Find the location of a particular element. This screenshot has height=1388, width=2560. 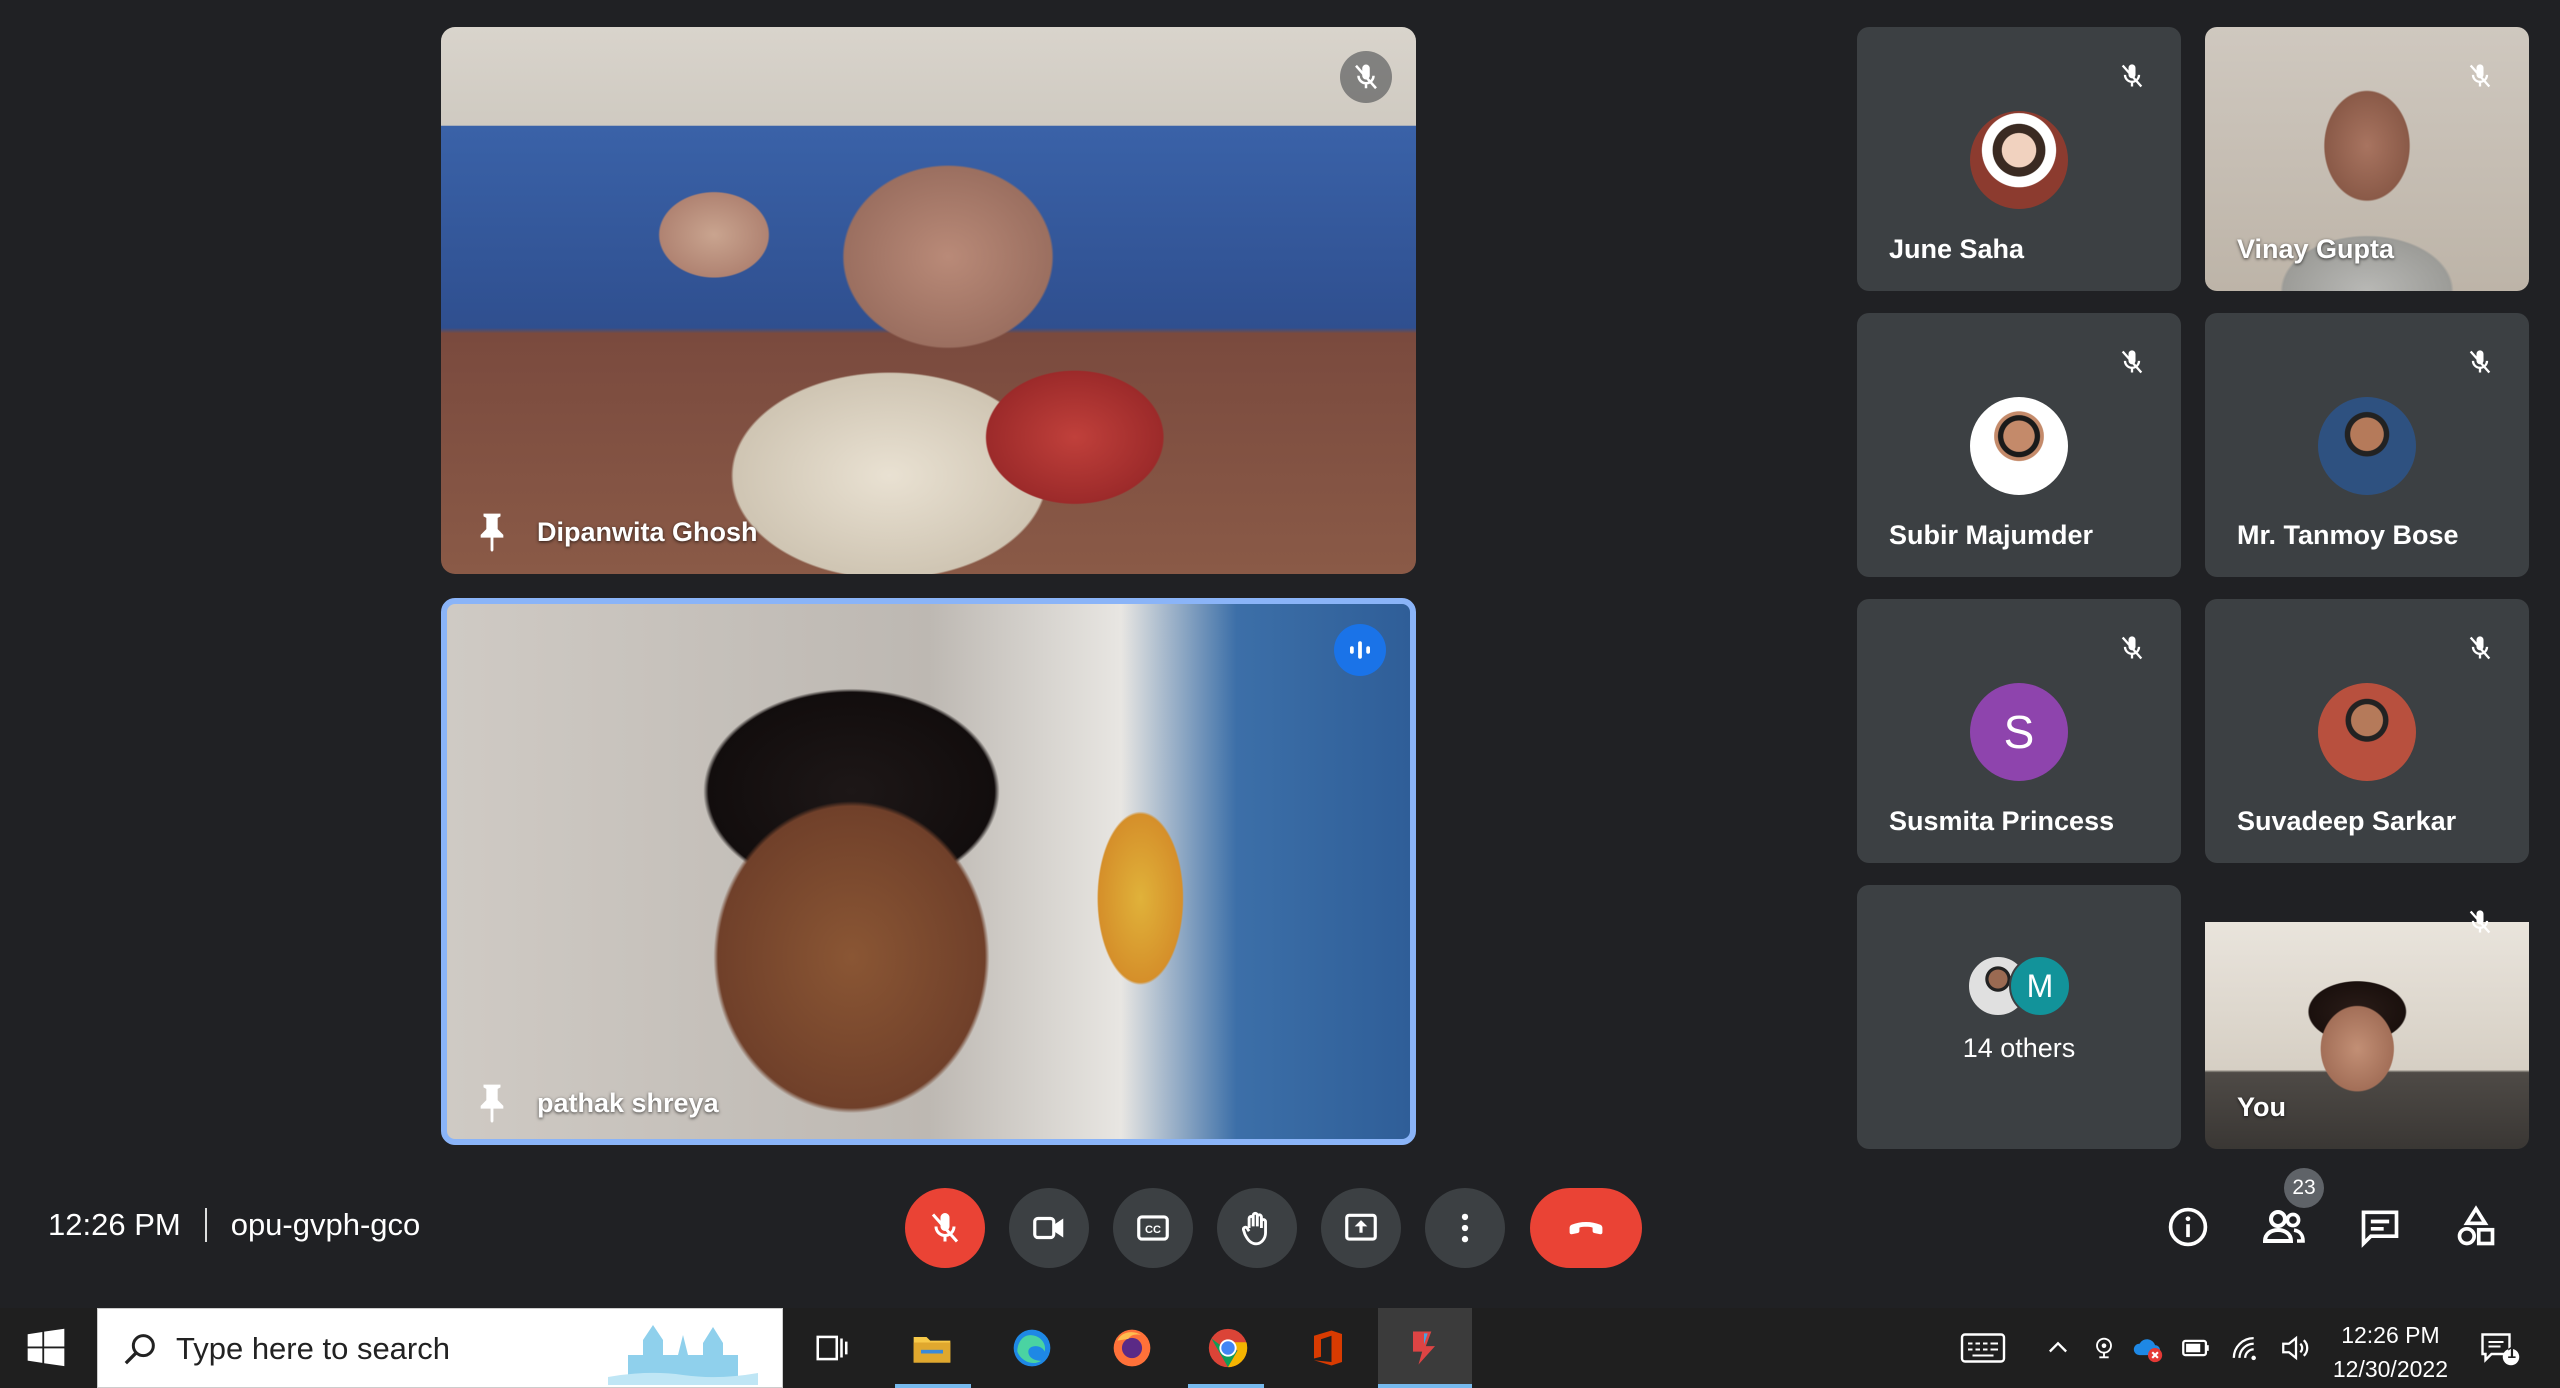

app-icon is located at coordinates (1424, 1348).